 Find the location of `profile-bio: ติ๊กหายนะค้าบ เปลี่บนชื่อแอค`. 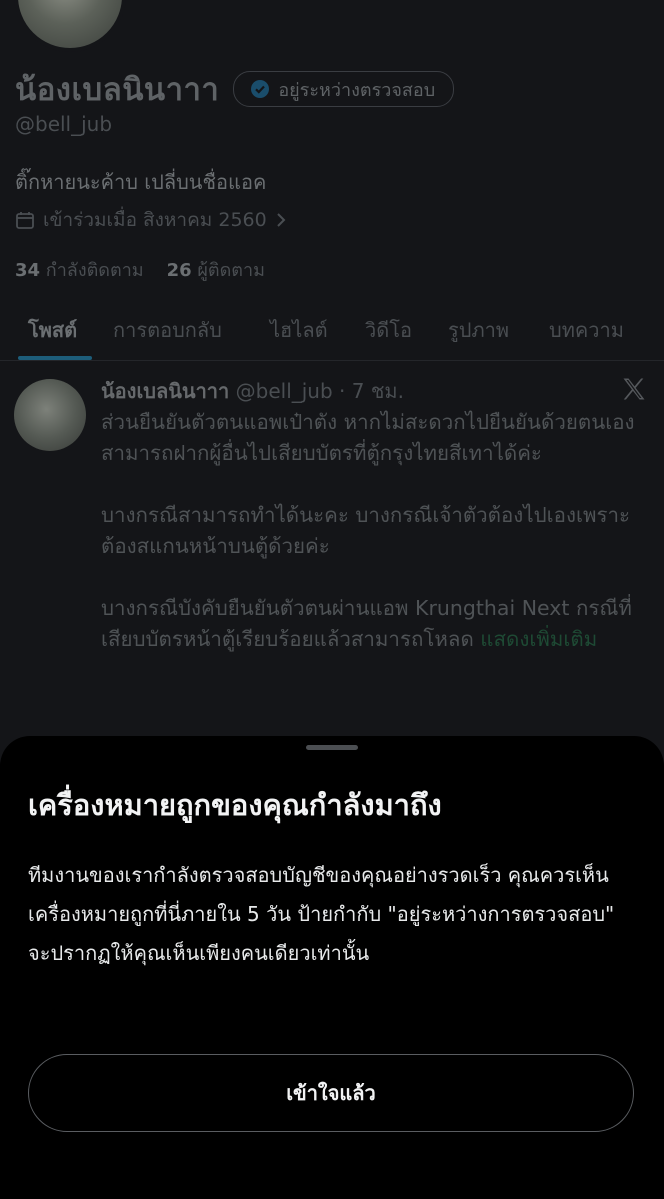

profile-bio: ติ๊กหายนะค้าบ เปลี่บนชื่อแอค is located at coordinates (141, 182).